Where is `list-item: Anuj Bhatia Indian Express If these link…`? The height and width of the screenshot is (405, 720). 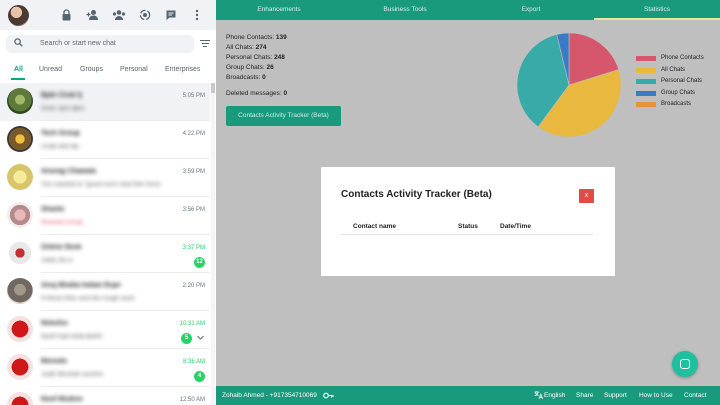 list-item: Anuj Bhatia Indian Express If these link… is located at coordinates (105, 292).